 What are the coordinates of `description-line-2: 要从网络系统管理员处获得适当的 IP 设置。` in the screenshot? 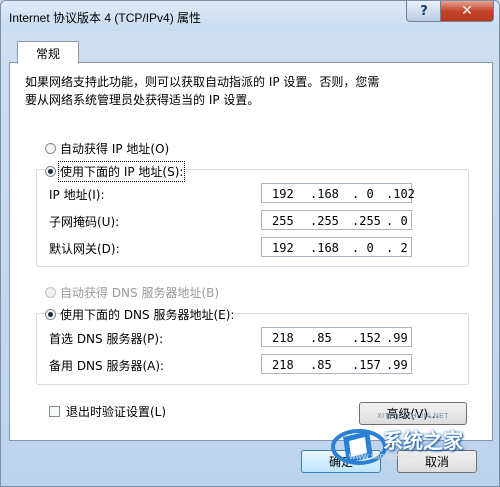 It's located at (142, 100).